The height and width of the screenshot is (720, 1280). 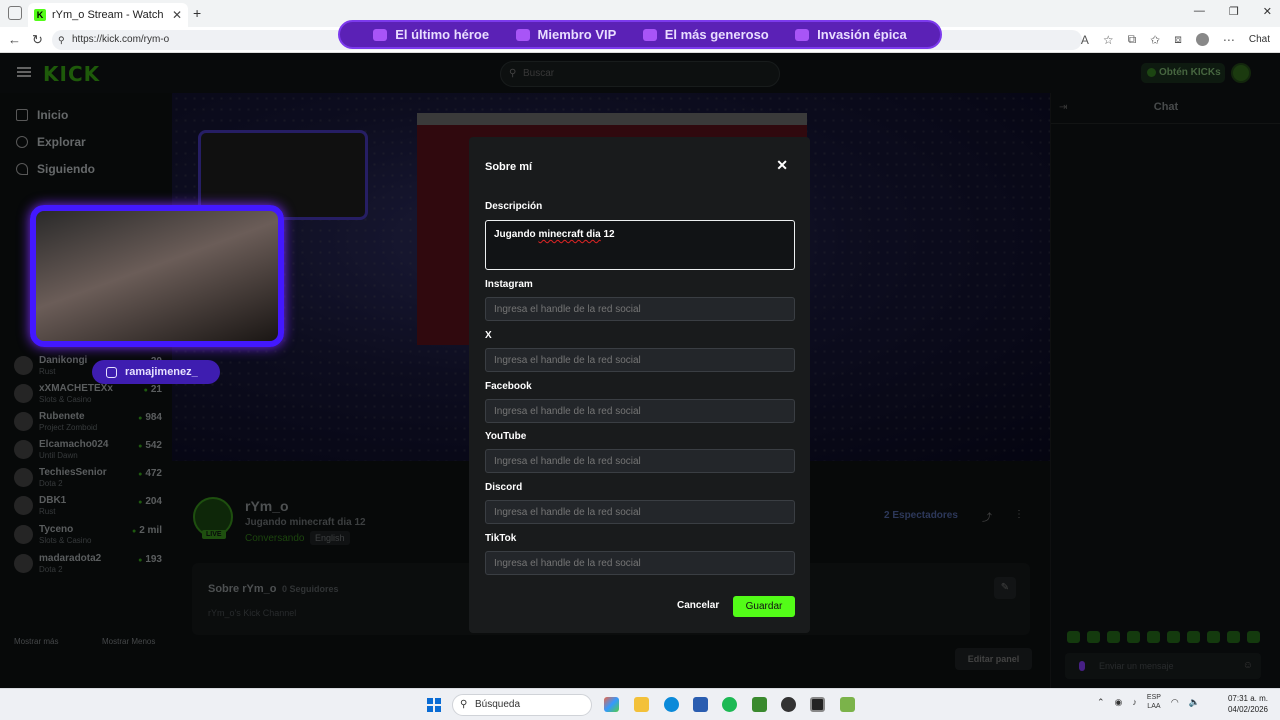 I want to click on taskbar-clock: 07:31 a. m. 04/02/2026, so click(x=1248, y=704).